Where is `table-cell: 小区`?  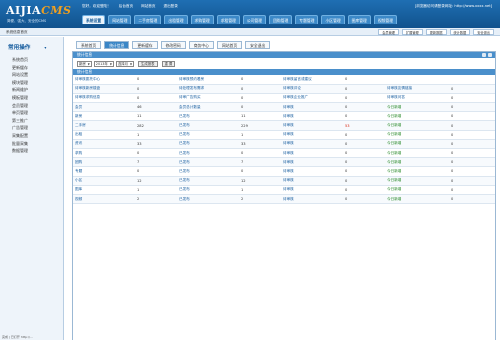
table-cell: 小区 is located at coordinates (104, 181).